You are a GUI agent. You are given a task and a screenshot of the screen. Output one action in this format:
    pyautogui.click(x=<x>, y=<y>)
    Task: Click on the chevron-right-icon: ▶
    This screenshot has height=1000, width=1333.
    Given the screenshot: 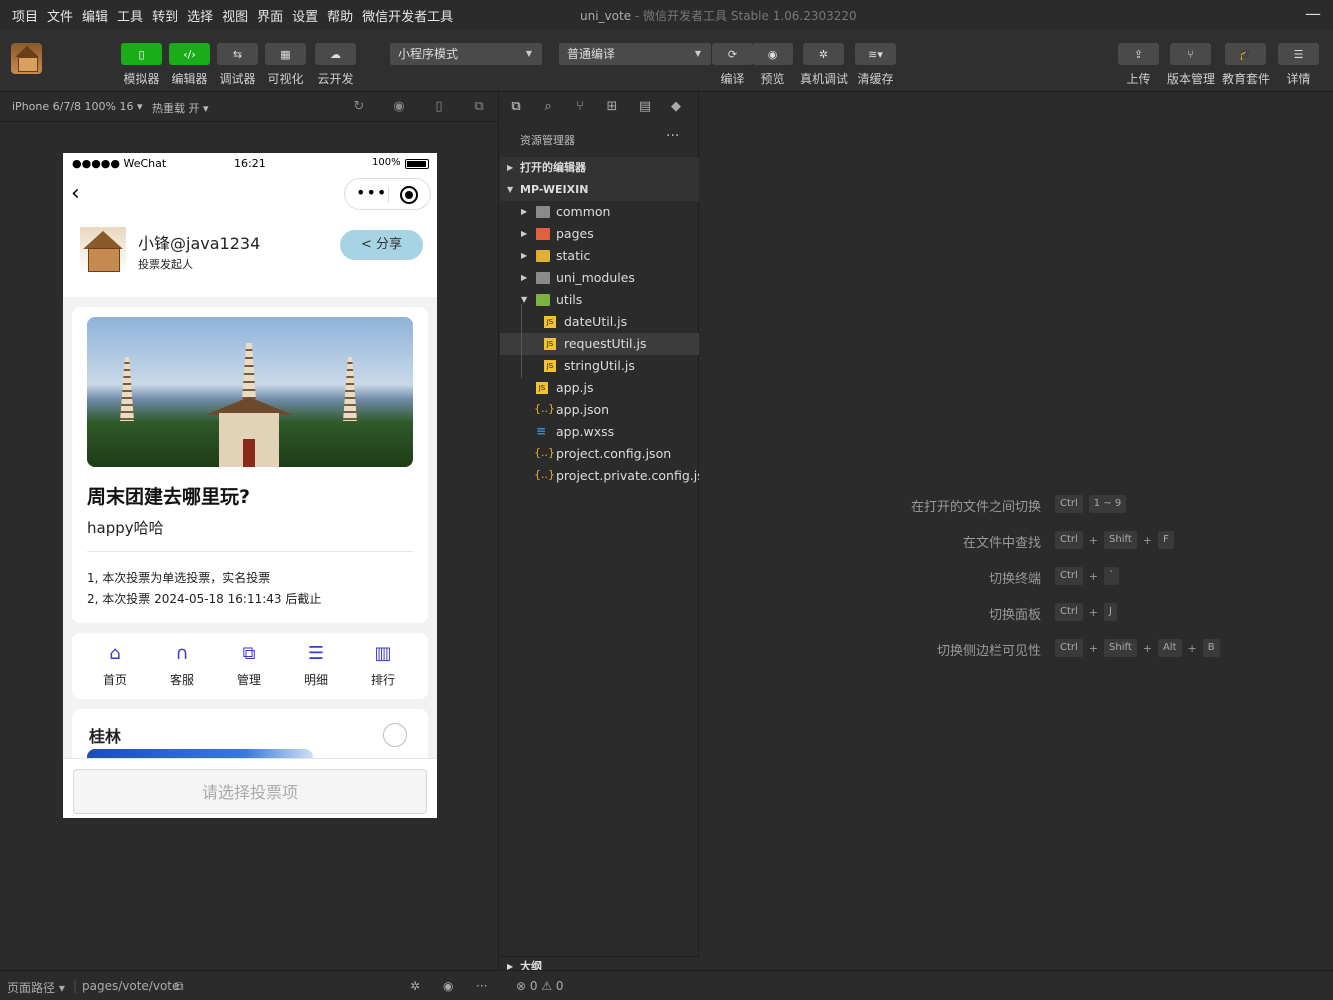 What is the action you would take?
    pyautogui.click(x=510, y=167)
    